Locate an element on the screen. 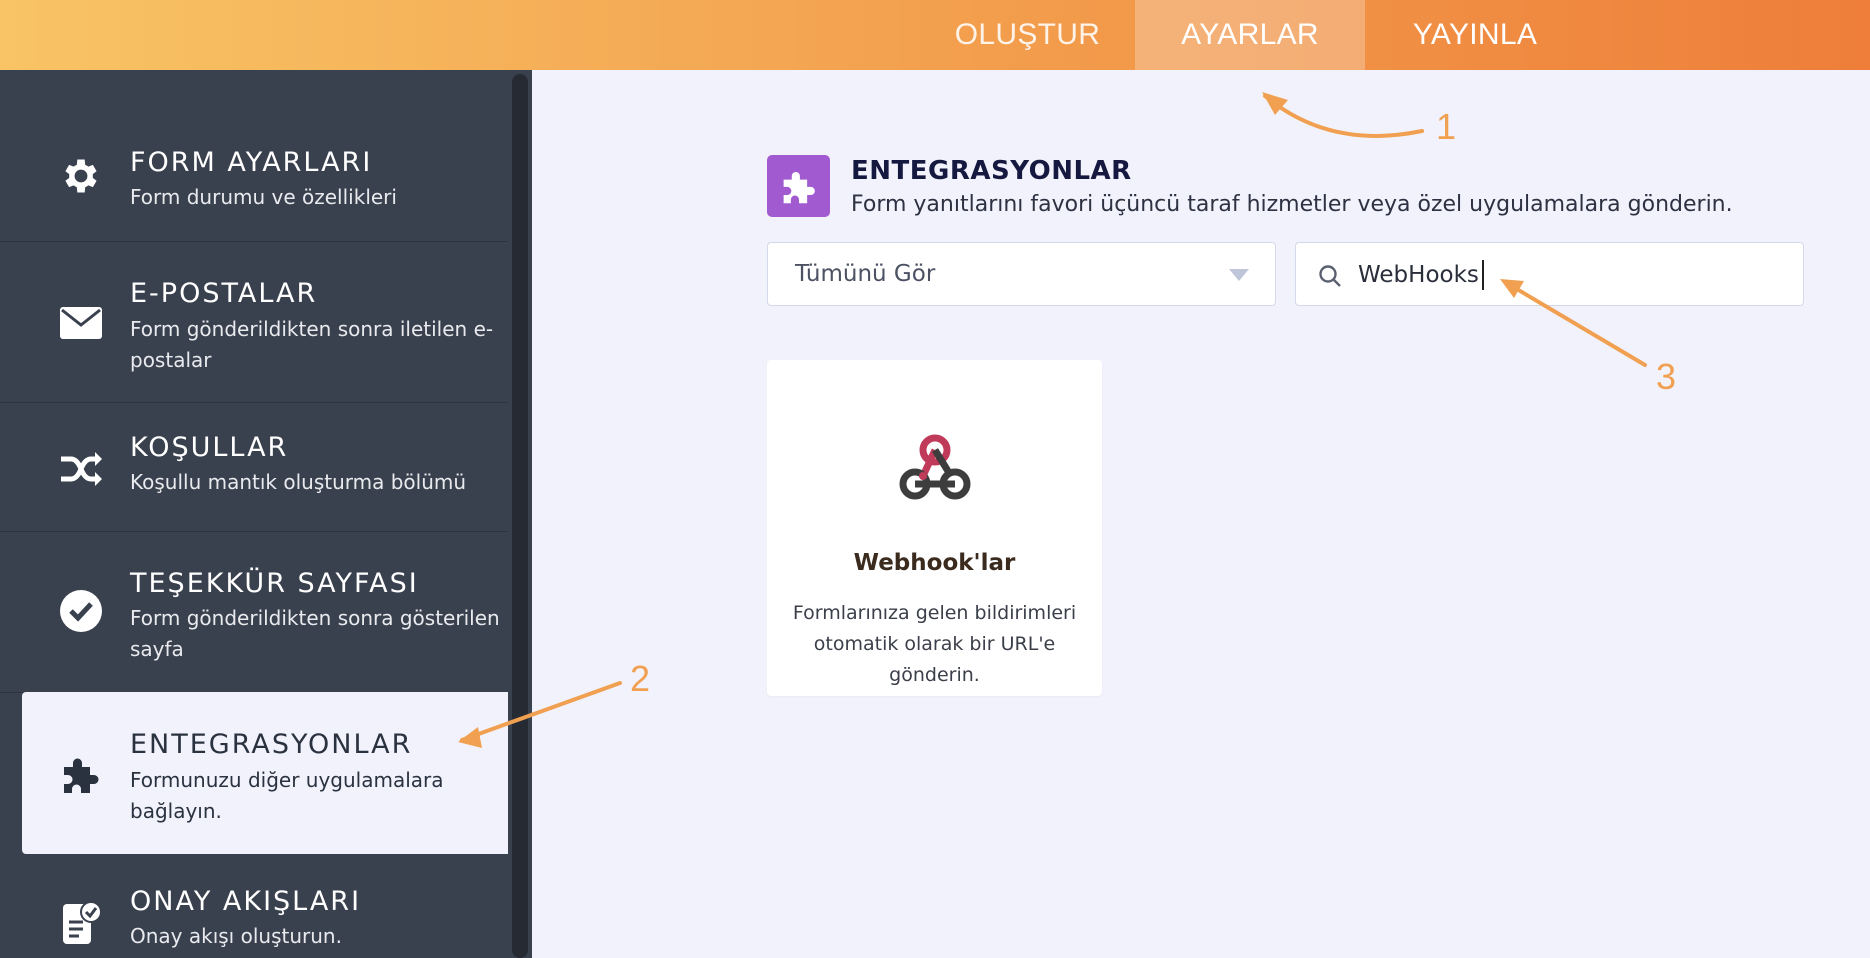  annotation-label-1: 1 is located at coordinates (1446, 126).